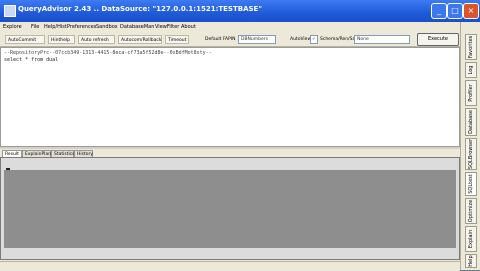 The width and height of the screenshot is (480, 271). I want to click on tab-result: Result, so click(12, 153).